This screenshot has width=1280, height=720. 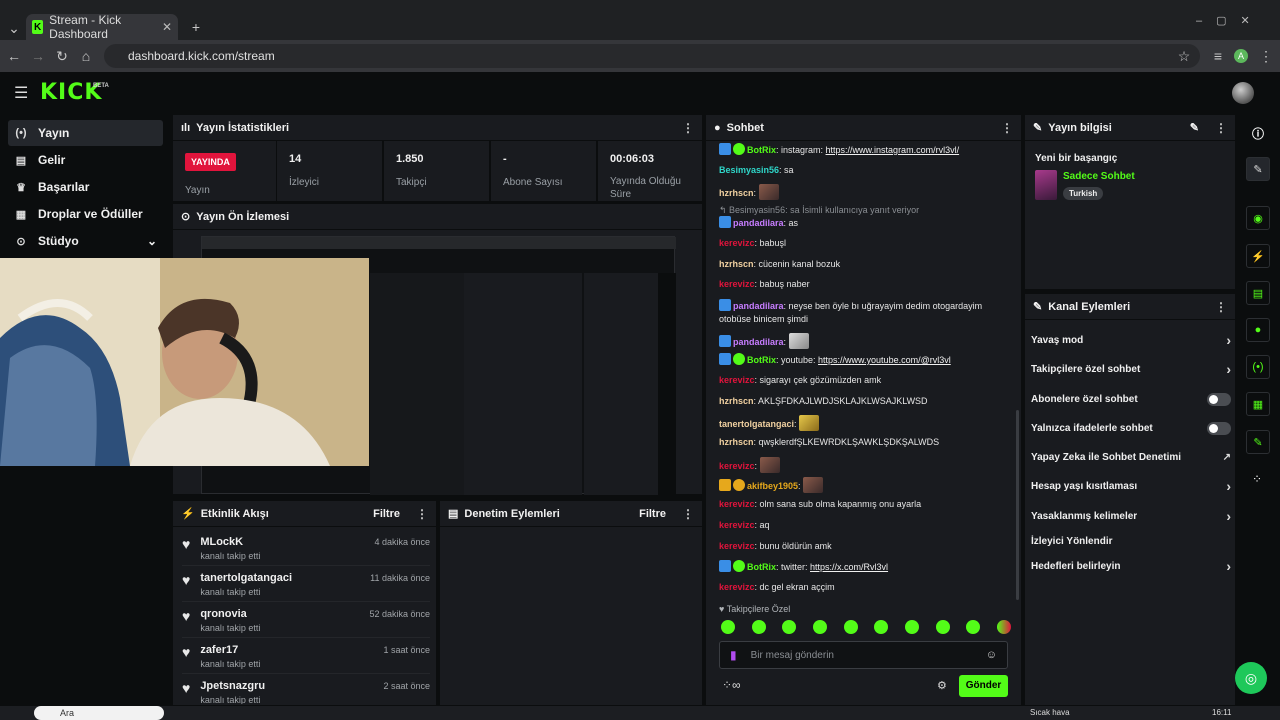 What do you see at coordinates (14, 28) in the screenshot?
I see `tab-list-icon: ⌄` at bounding box center [14, 28].